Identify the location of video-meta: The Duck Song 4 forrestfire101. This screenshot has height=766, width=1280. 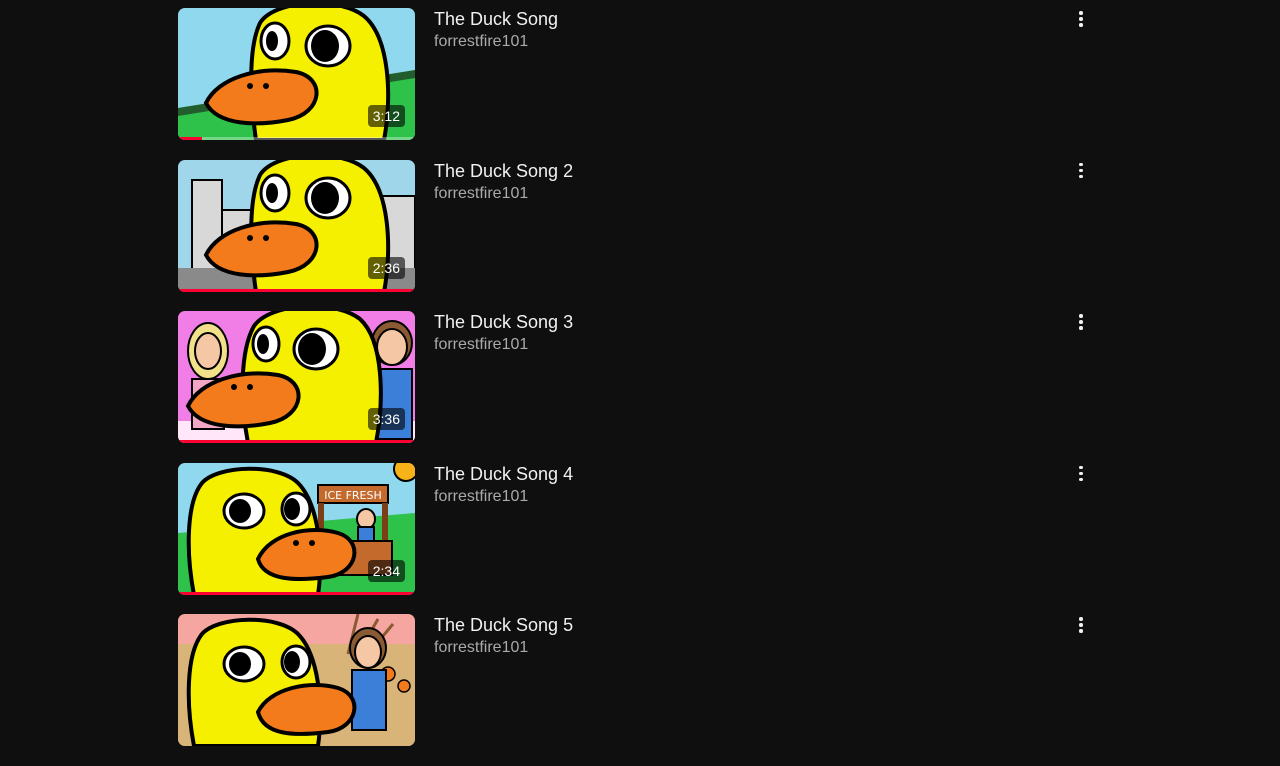
(503, 485).